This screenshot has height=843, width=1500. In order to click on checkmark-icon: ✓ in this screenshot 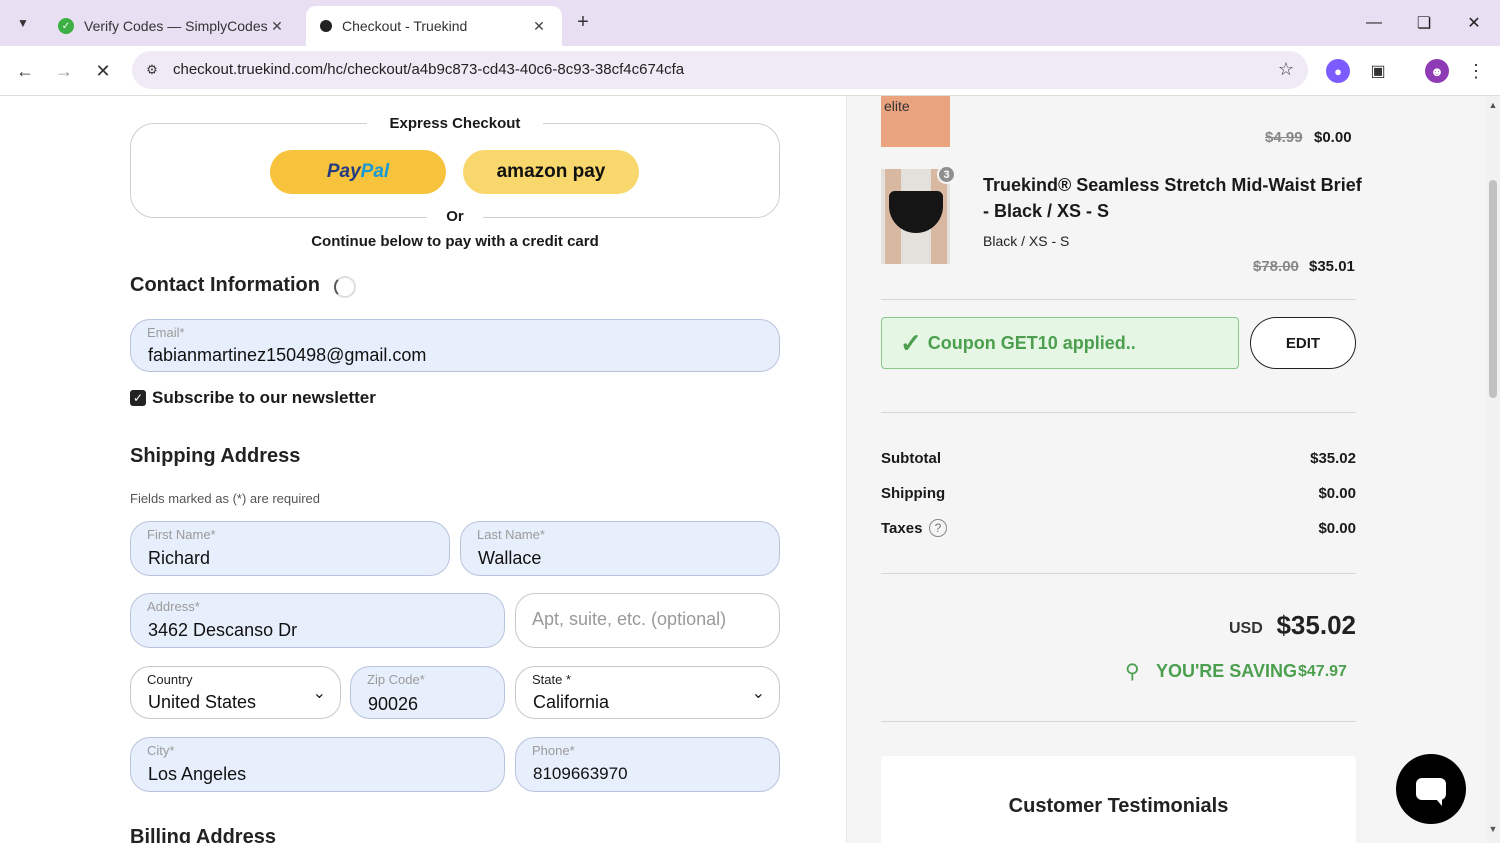, I will do `click(911, 342)`.